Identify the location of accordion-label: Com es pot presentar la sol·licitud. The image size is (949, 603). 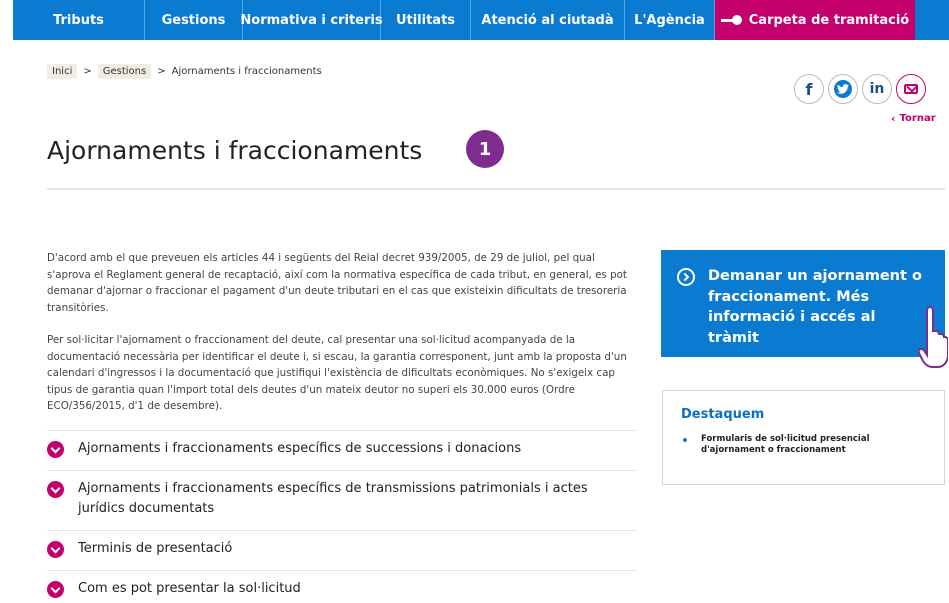
(189, 588).